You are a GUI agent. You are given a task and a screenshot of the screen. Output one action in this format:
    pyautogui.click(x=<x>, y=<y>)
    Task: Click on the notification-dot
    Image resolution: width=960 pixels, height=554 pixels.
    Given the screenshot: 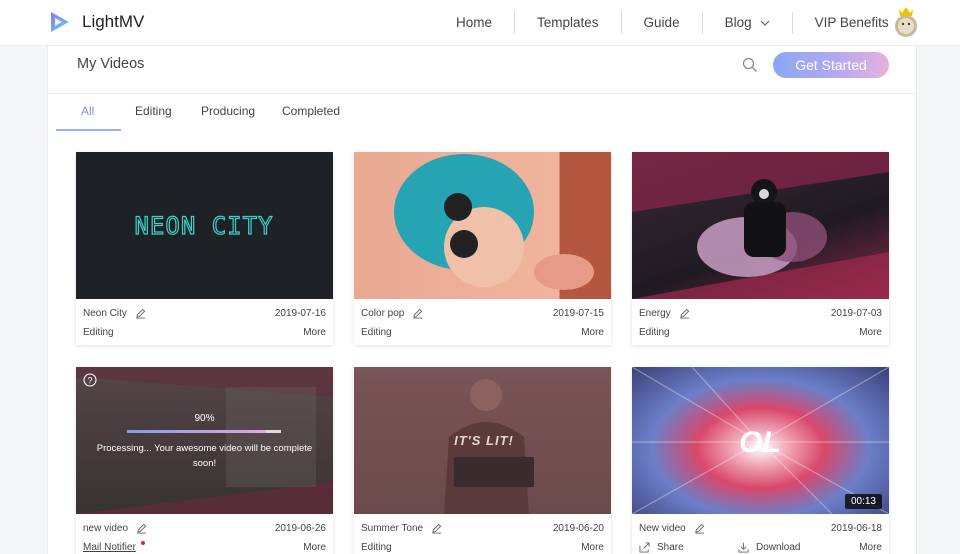 What is the action you would take?
    pyautogui.click(x=143, y=543)
    